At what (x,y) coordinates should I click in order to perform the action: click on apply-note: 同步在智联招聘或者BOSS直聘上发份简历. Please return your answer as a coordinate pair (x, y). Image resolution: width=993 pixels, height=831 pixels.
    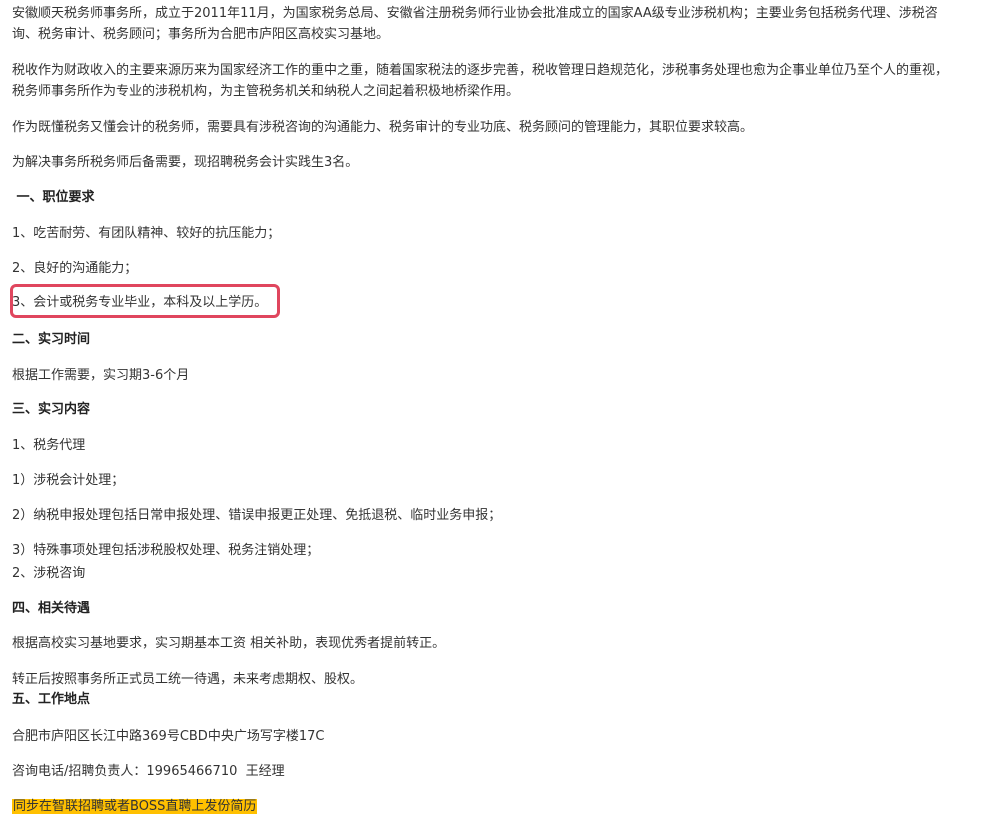
    Looking at the image, I should click on (135, 807).